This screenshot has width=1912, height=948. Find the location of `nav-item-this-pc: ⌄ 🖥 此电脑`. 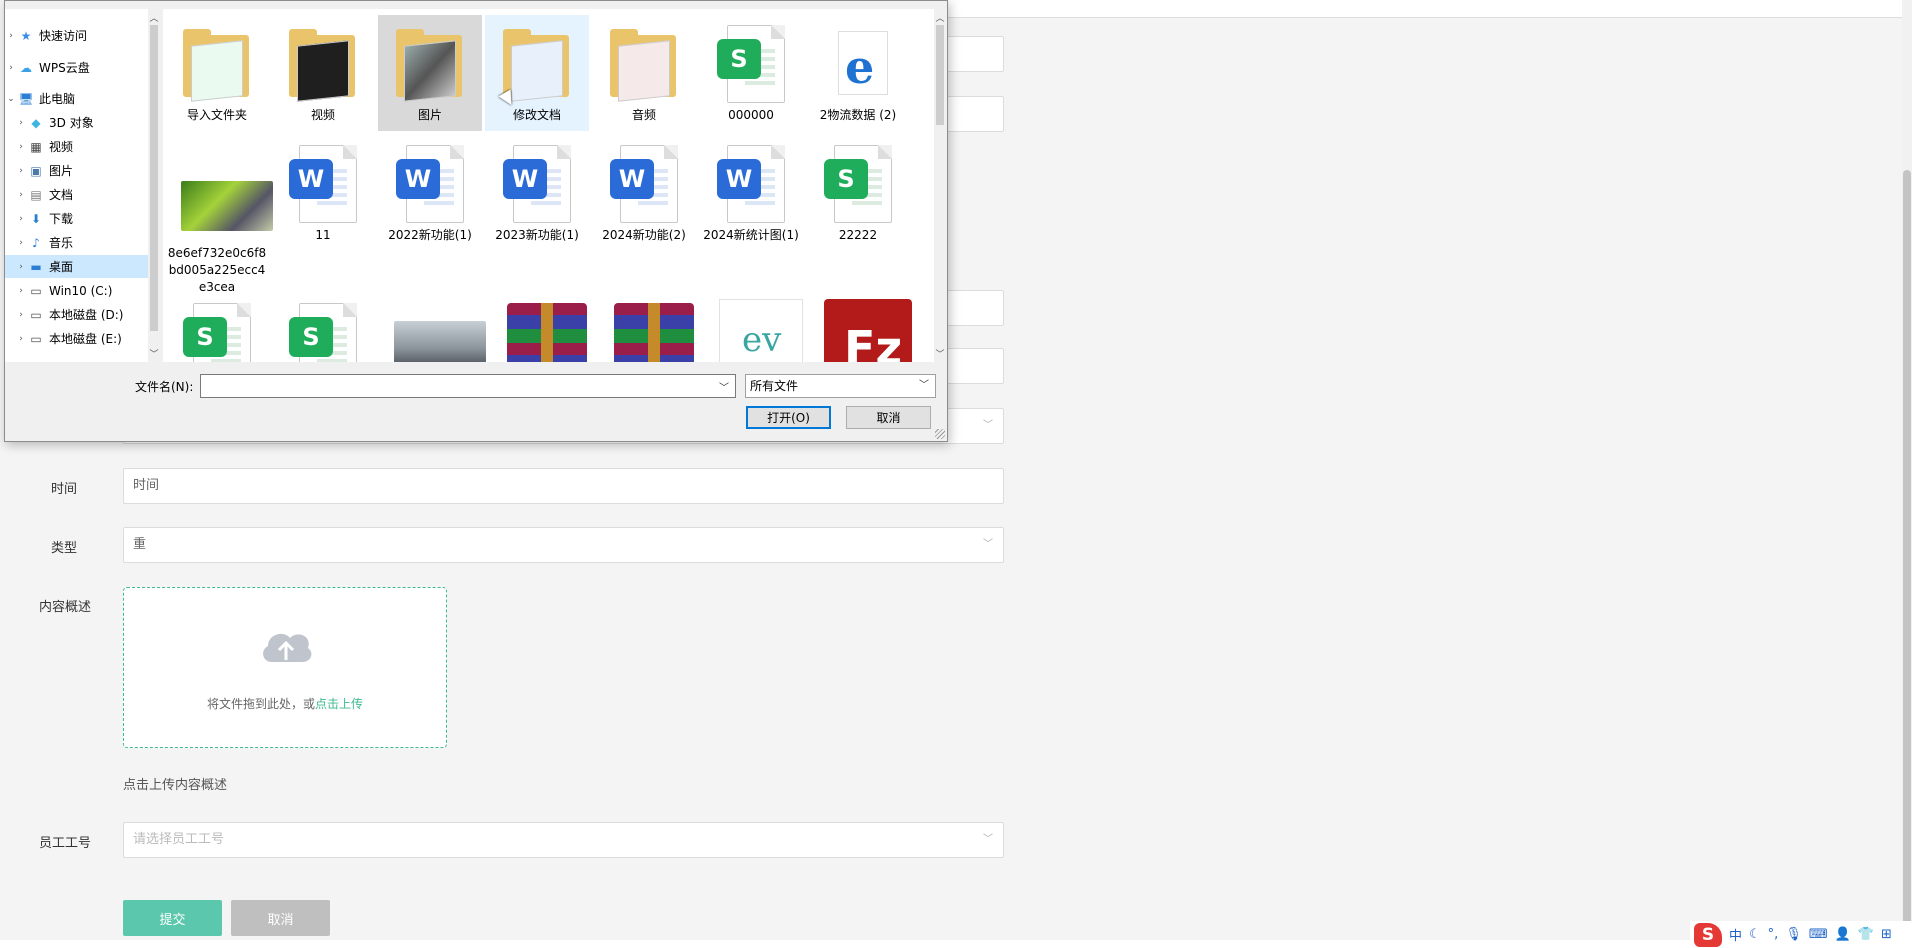

nav-item-this-pc: ⌄ 🖥 此电脑 is located at coordinates (76, 98).